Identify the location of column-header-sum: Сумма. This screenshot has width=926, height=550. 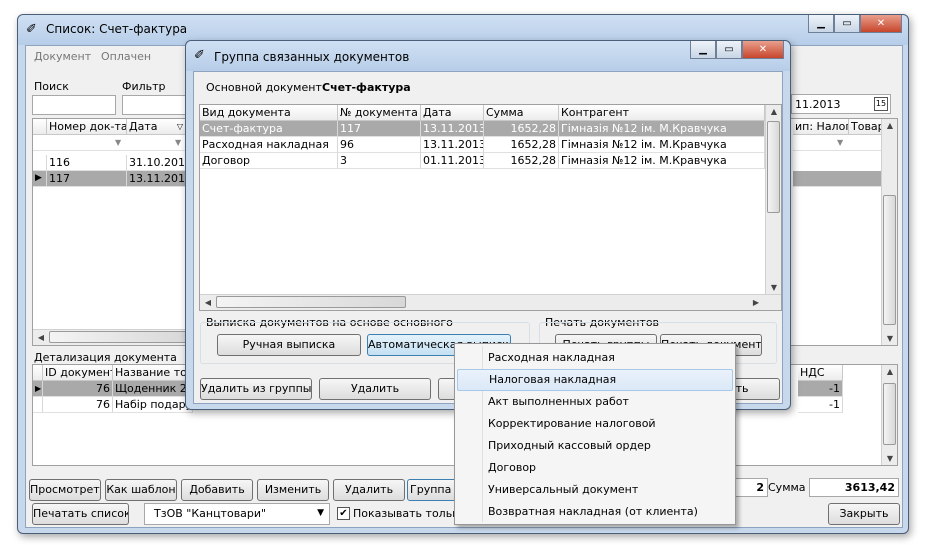
(521, 113).